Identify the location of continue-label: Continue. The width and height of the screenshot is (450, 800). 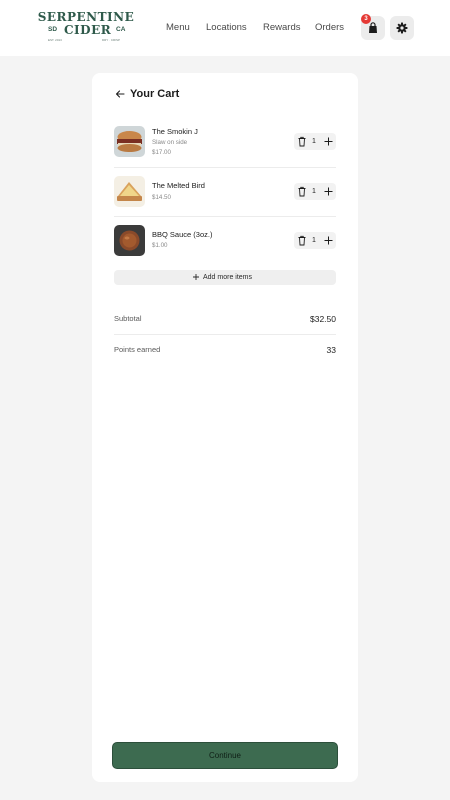
(225, 755).